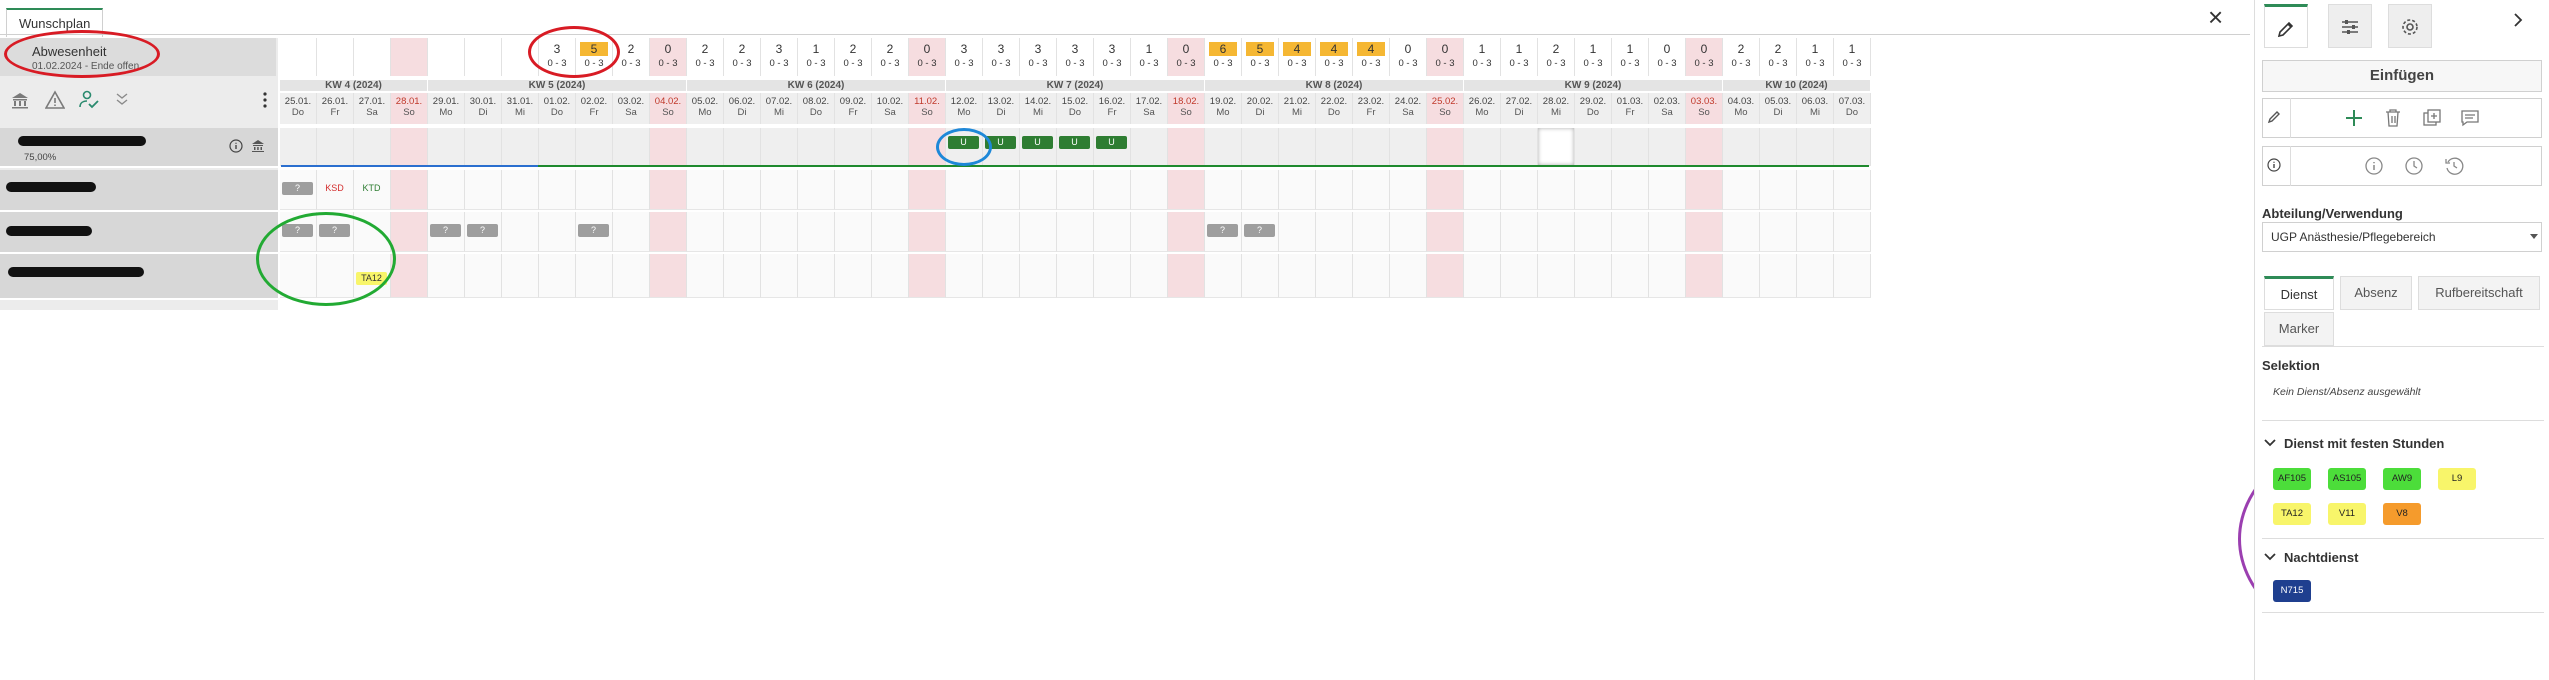 This screenshot has height=680, width=2549. I want to click on tab-edit, so click(2286, 26).